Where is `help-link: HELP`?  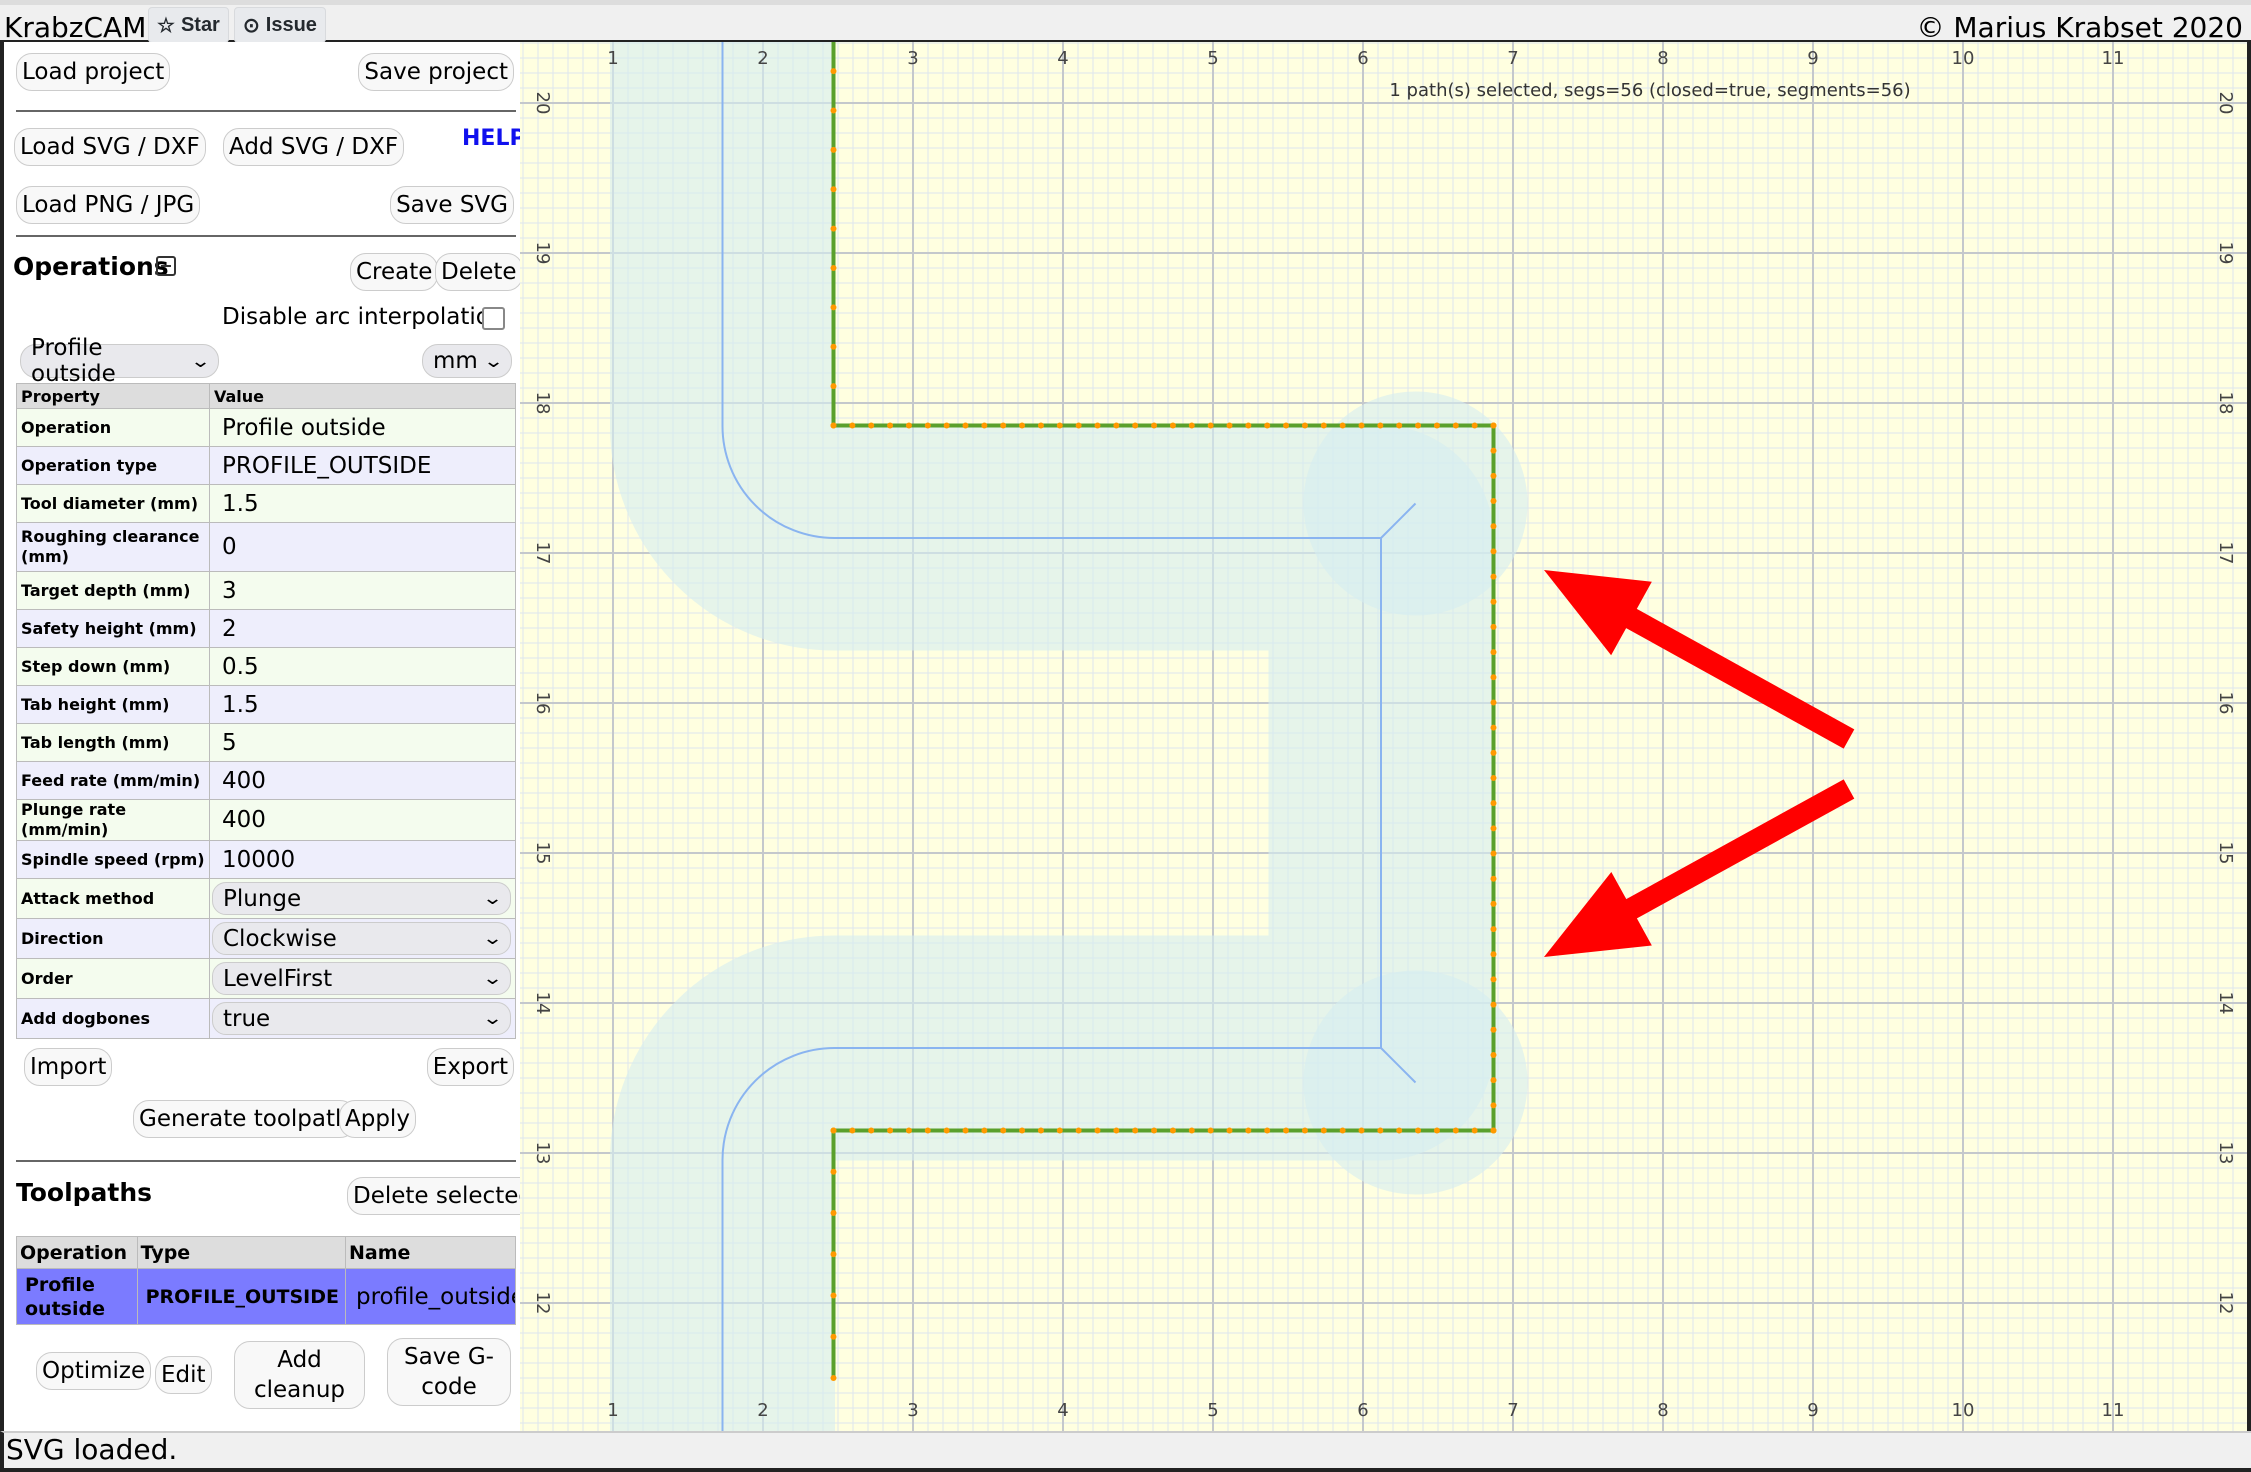 help-link: HELP is located at coordinates (494, 138).